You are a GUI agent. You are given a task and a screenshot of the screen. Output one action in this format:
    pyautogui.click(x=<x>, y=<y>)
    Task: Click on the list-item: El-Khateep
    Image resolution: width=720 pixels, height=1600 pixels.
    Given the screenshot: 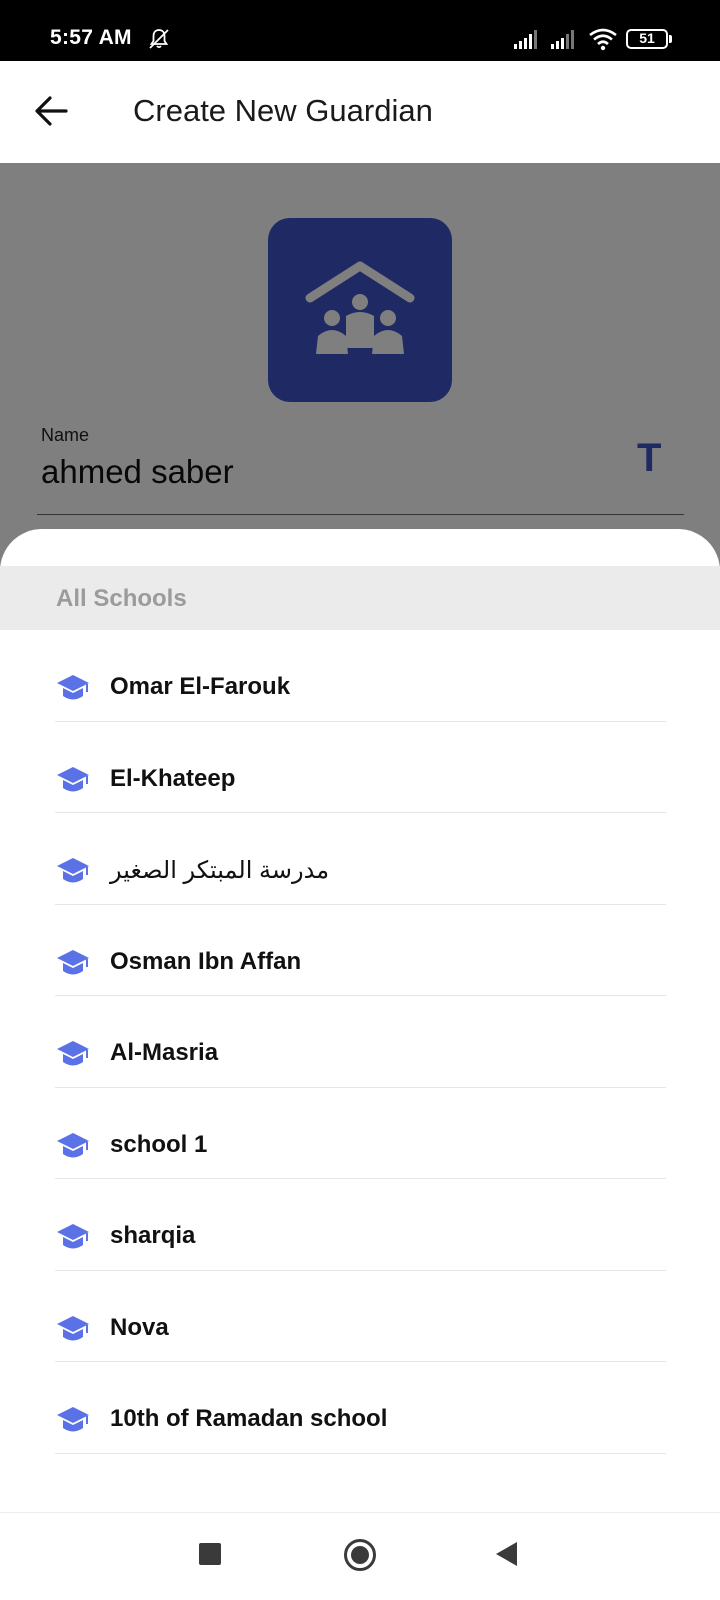 What is the action you would take?
    pyautogui.click(x=360, y=767)
    